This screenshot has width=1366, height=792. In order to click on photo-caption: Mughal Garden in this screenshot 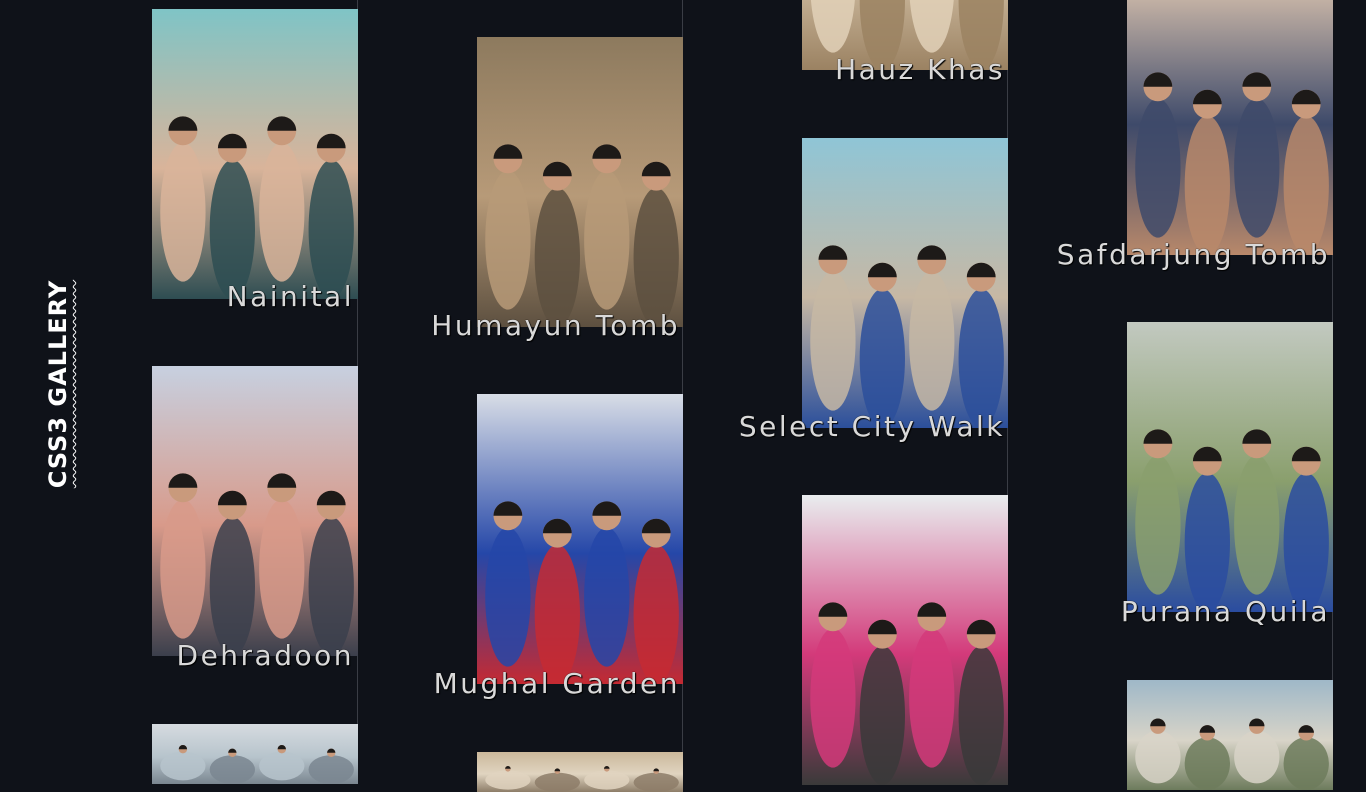, I will do `click(556, 683)`.